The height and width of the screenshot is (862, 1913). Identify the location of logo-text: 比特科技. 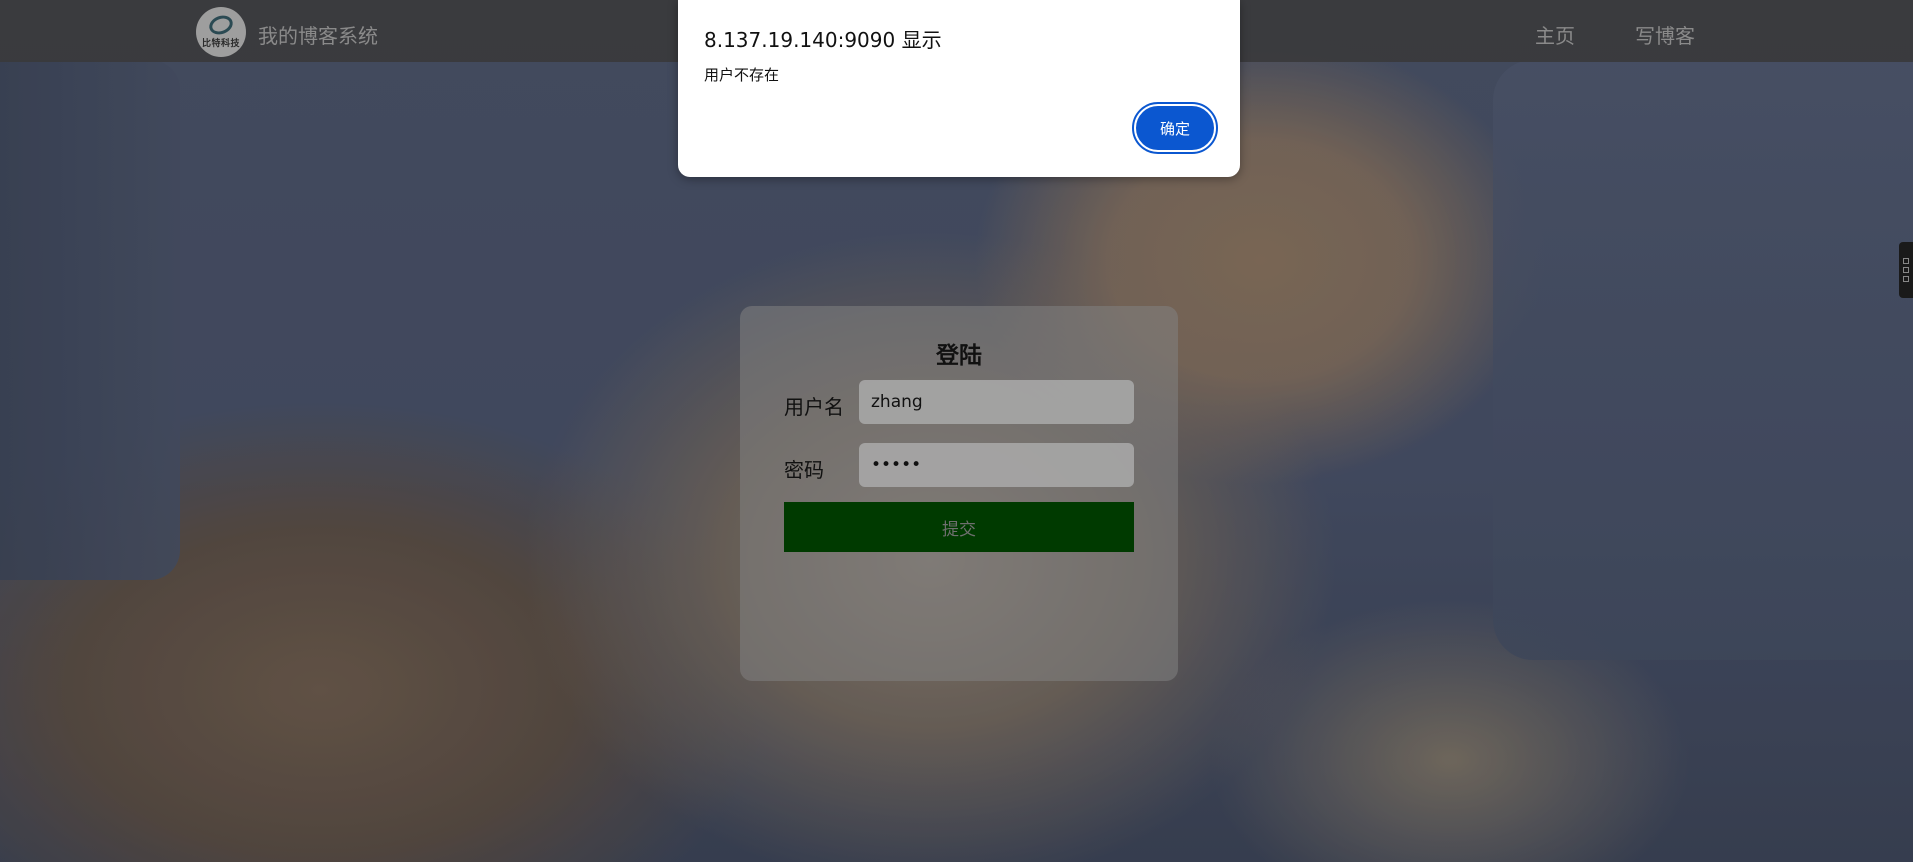
(220, 43).